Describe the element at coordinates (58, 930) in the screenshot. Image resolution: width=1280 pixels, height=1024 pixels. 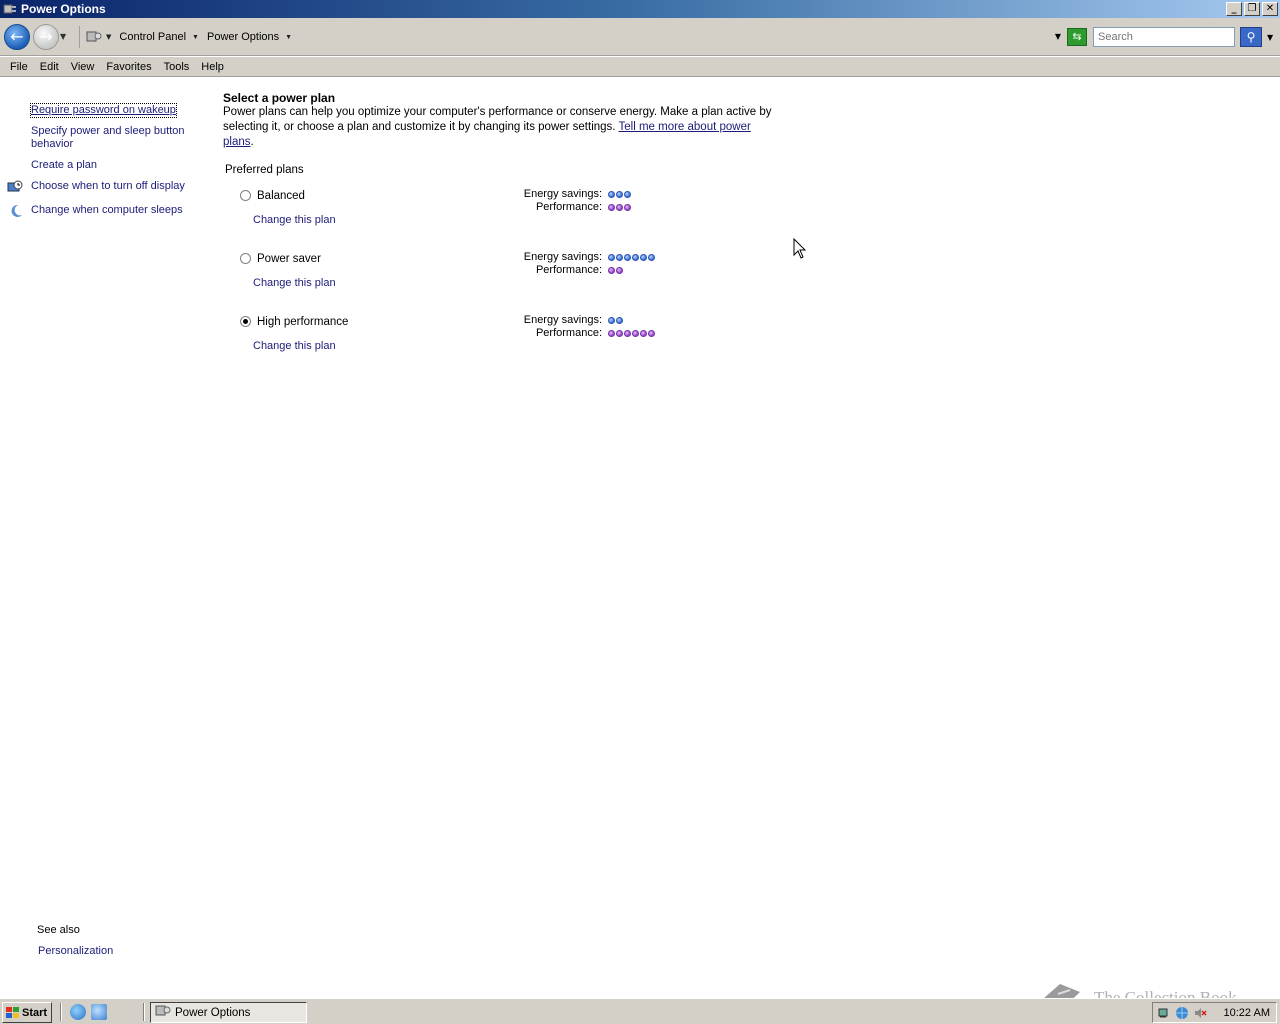
I see `see-also-heading: See also` at that location.